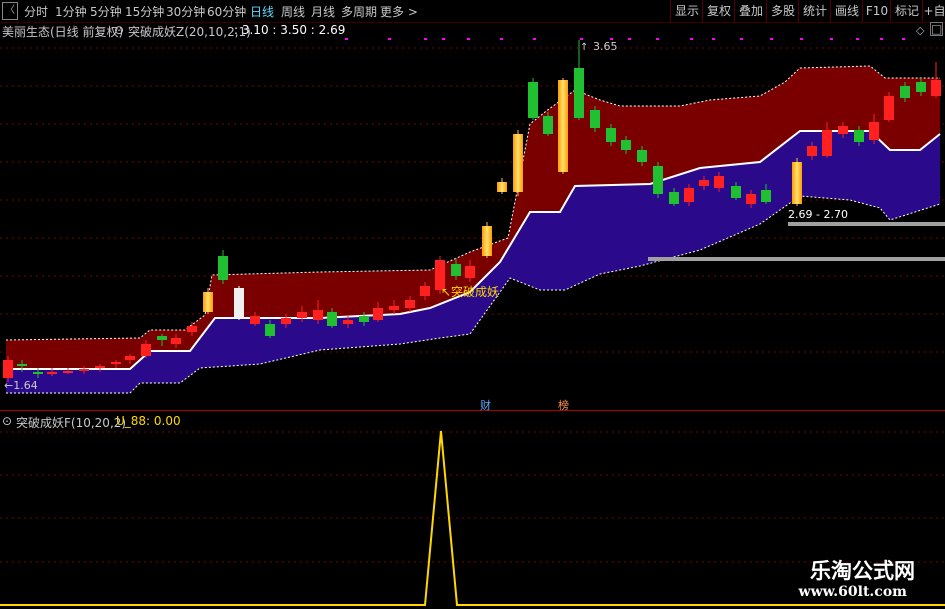 The image size is (945, 609). What do you see at coordinates (852, 592) in the screenshot?
I see `watermark-url: www.60lt.com` at bounding box center [852, 592].